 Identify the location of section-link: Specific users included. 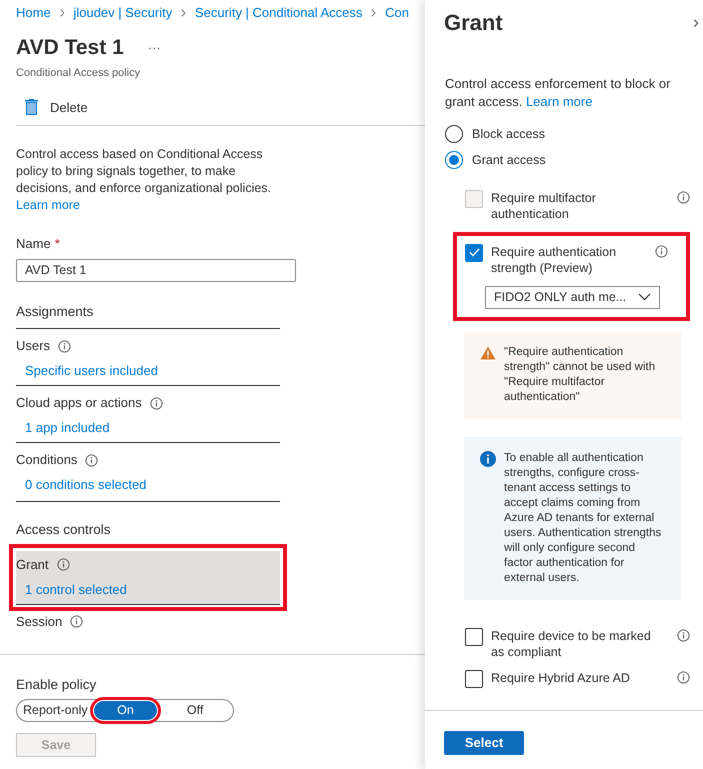
(152, 371).